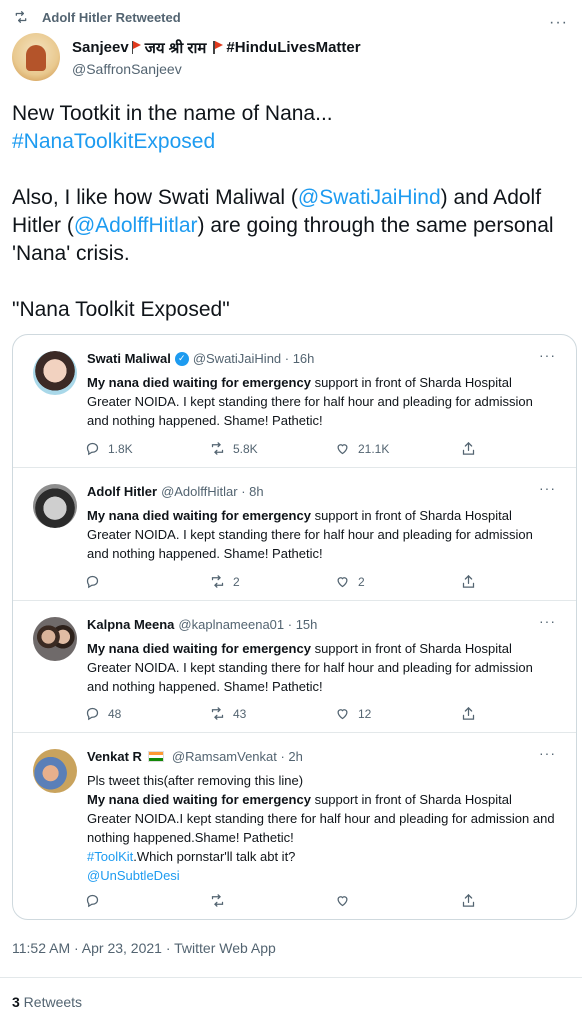 The height and width of the screenshot is (1024, 582). I want to click on retweet-action, so click(272, 900).